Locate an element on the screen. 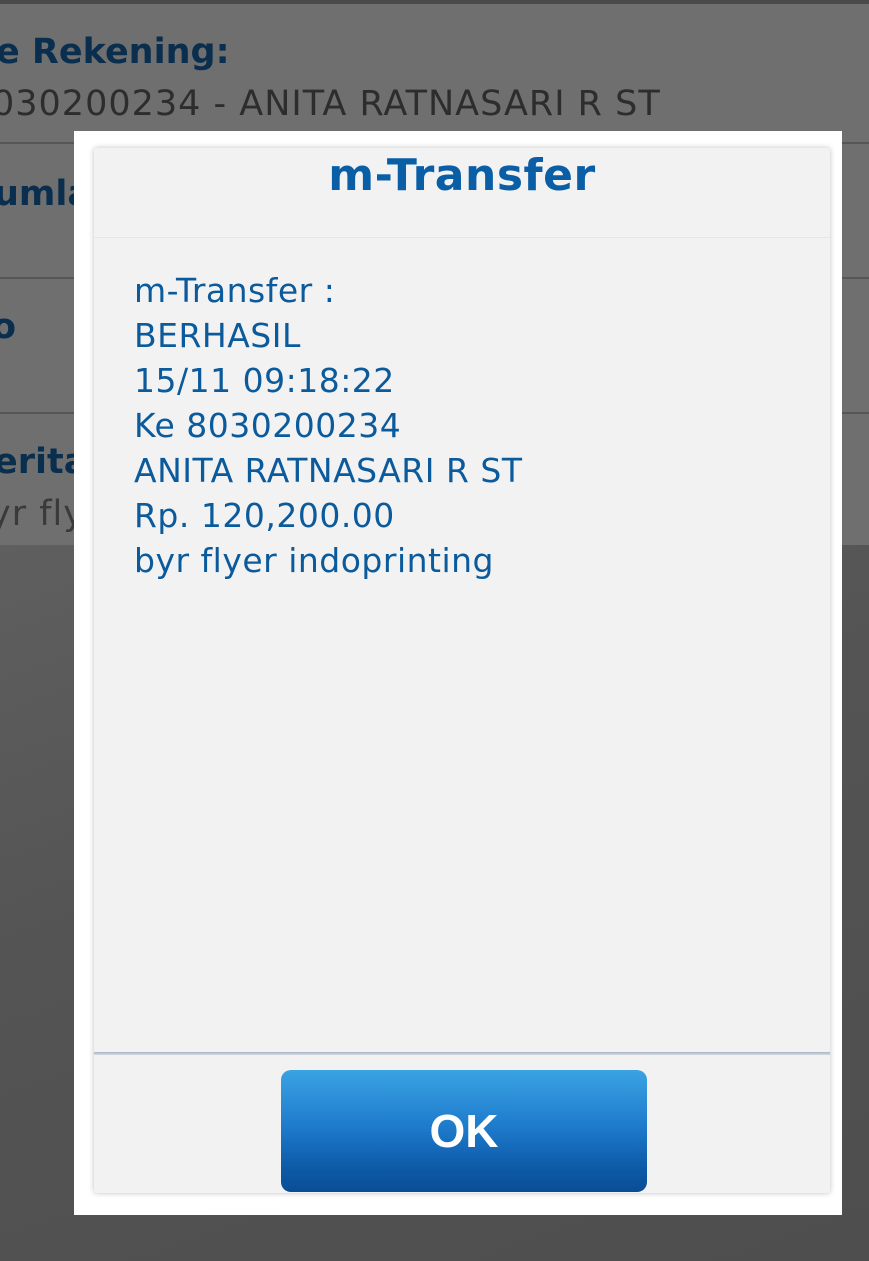  message-line-account: Ke 8030200234 is located at coordinates (268, 425).